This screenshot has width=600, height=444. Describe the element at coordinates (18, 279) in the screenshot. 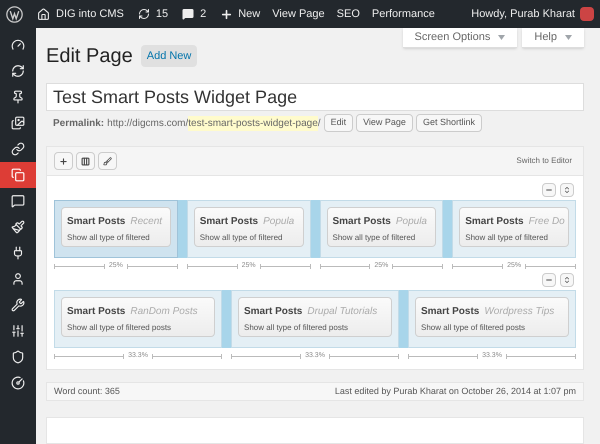

I see `user-icon` at that location.